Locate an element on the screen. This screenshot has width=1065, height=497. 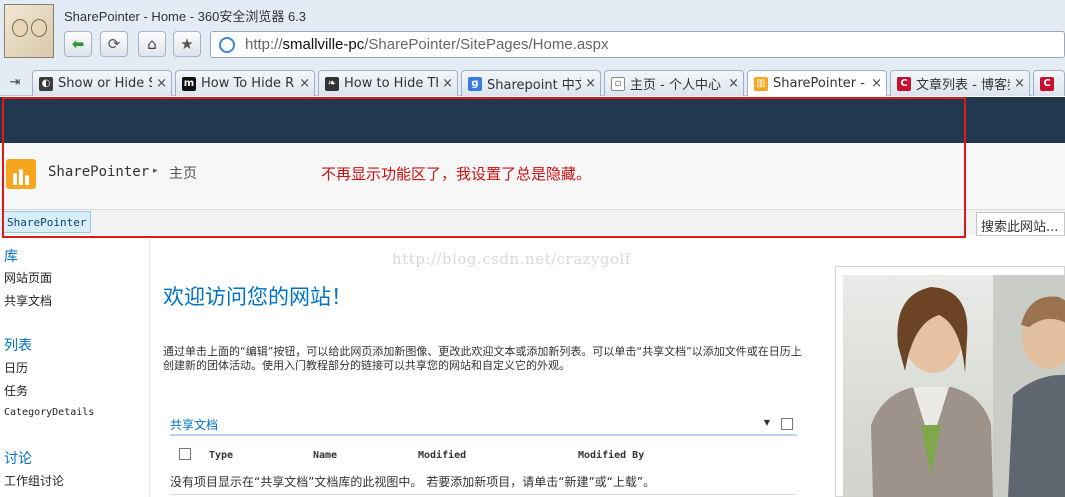
home-icon: ⌂ is located at coordinates (152, 44).